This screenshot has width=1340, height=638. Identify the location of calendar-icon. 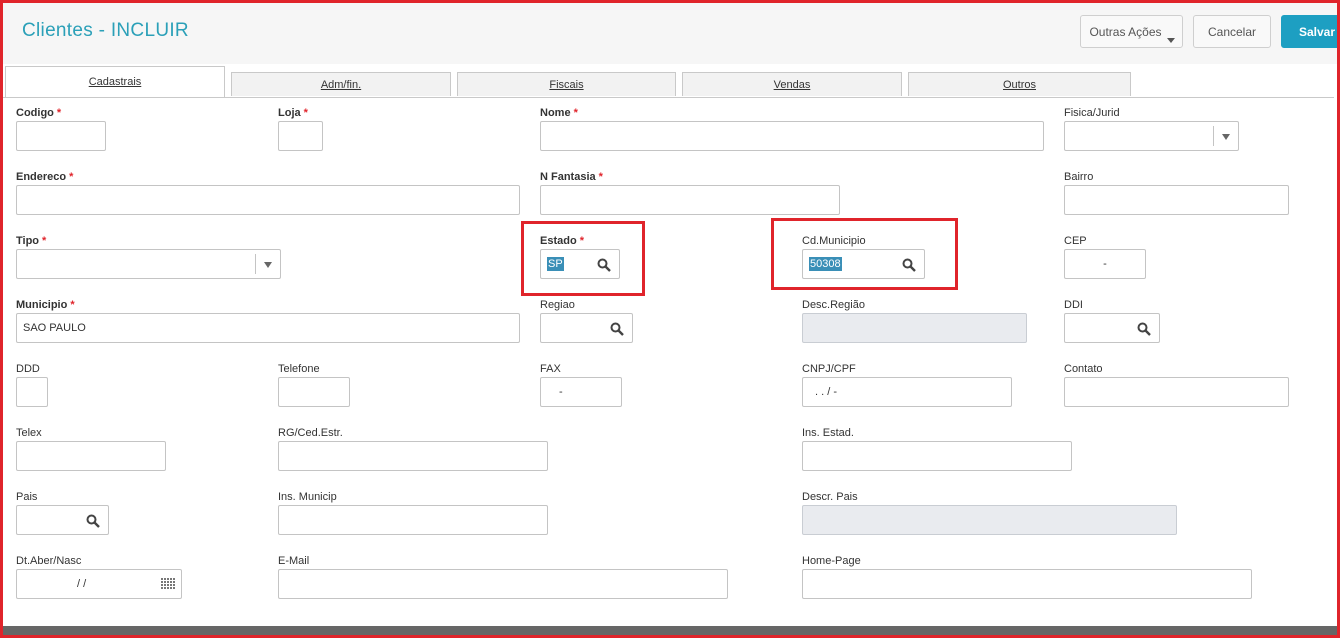
(168, 584).